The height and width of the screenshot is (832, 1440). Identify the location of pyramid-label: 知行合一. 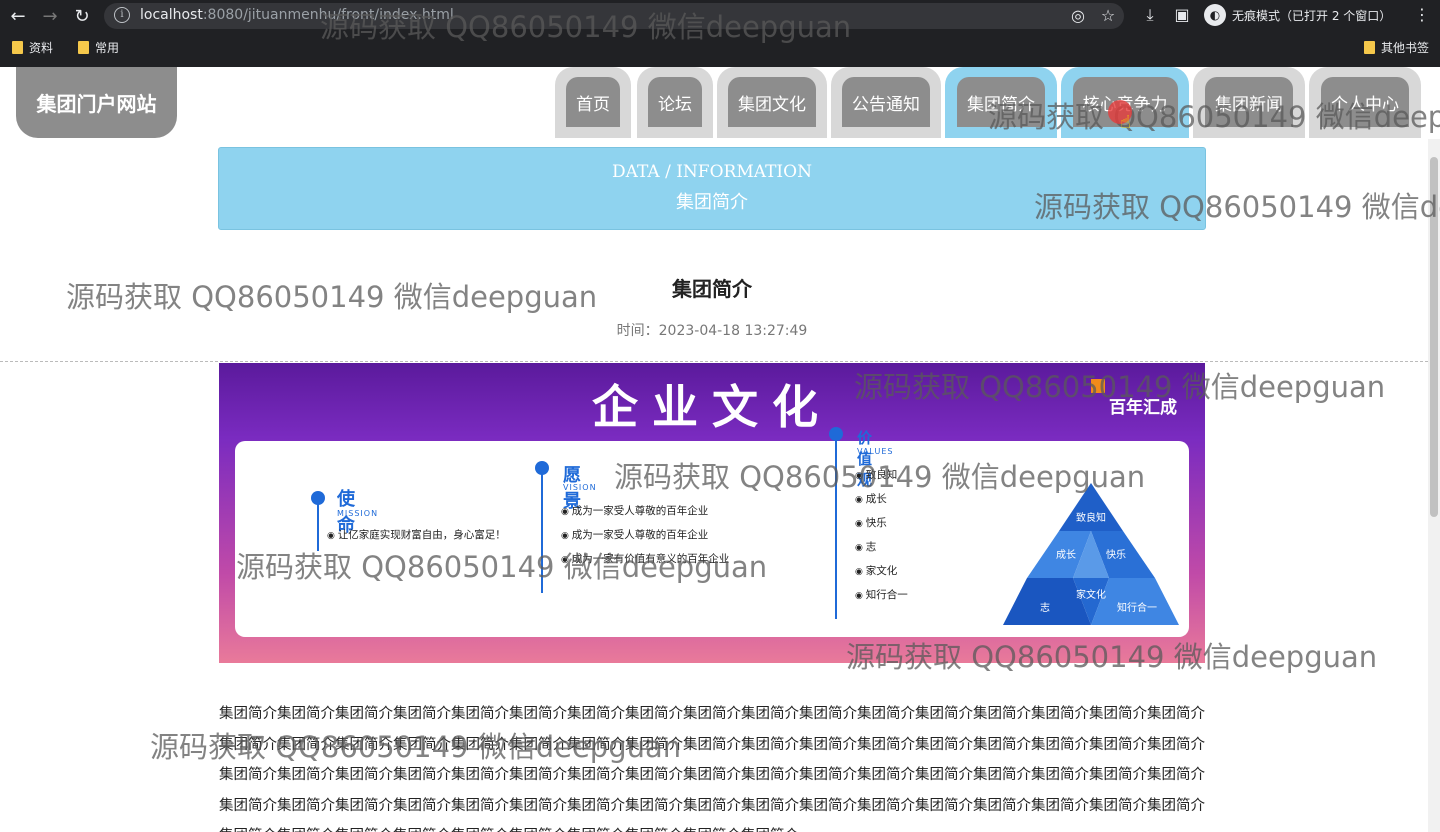
(1137, 607).